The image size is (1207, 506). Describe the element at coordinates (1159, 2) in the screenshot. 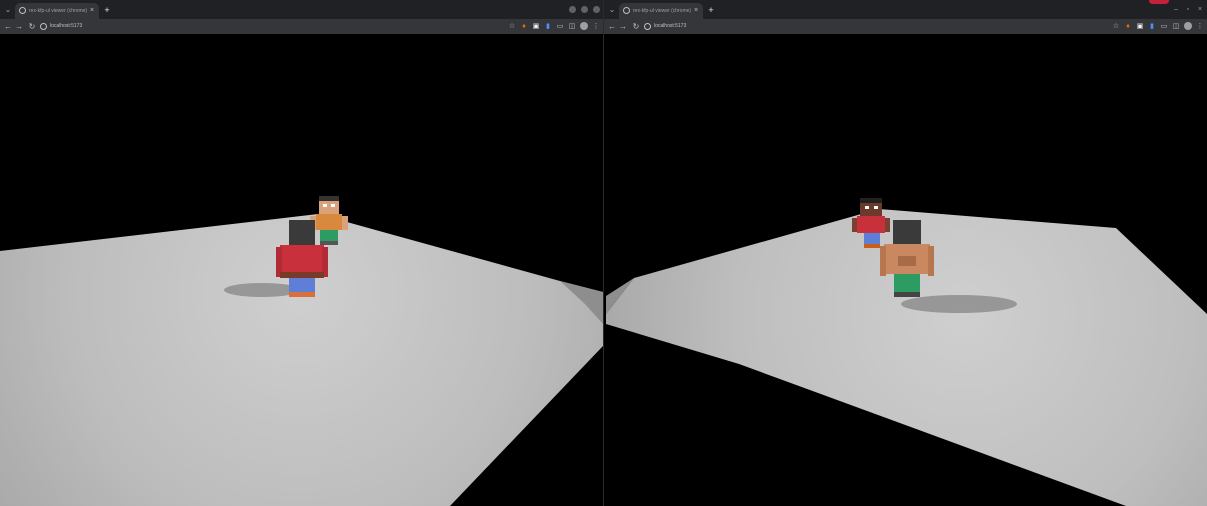

I see `recording-indicator-badge` at that location.